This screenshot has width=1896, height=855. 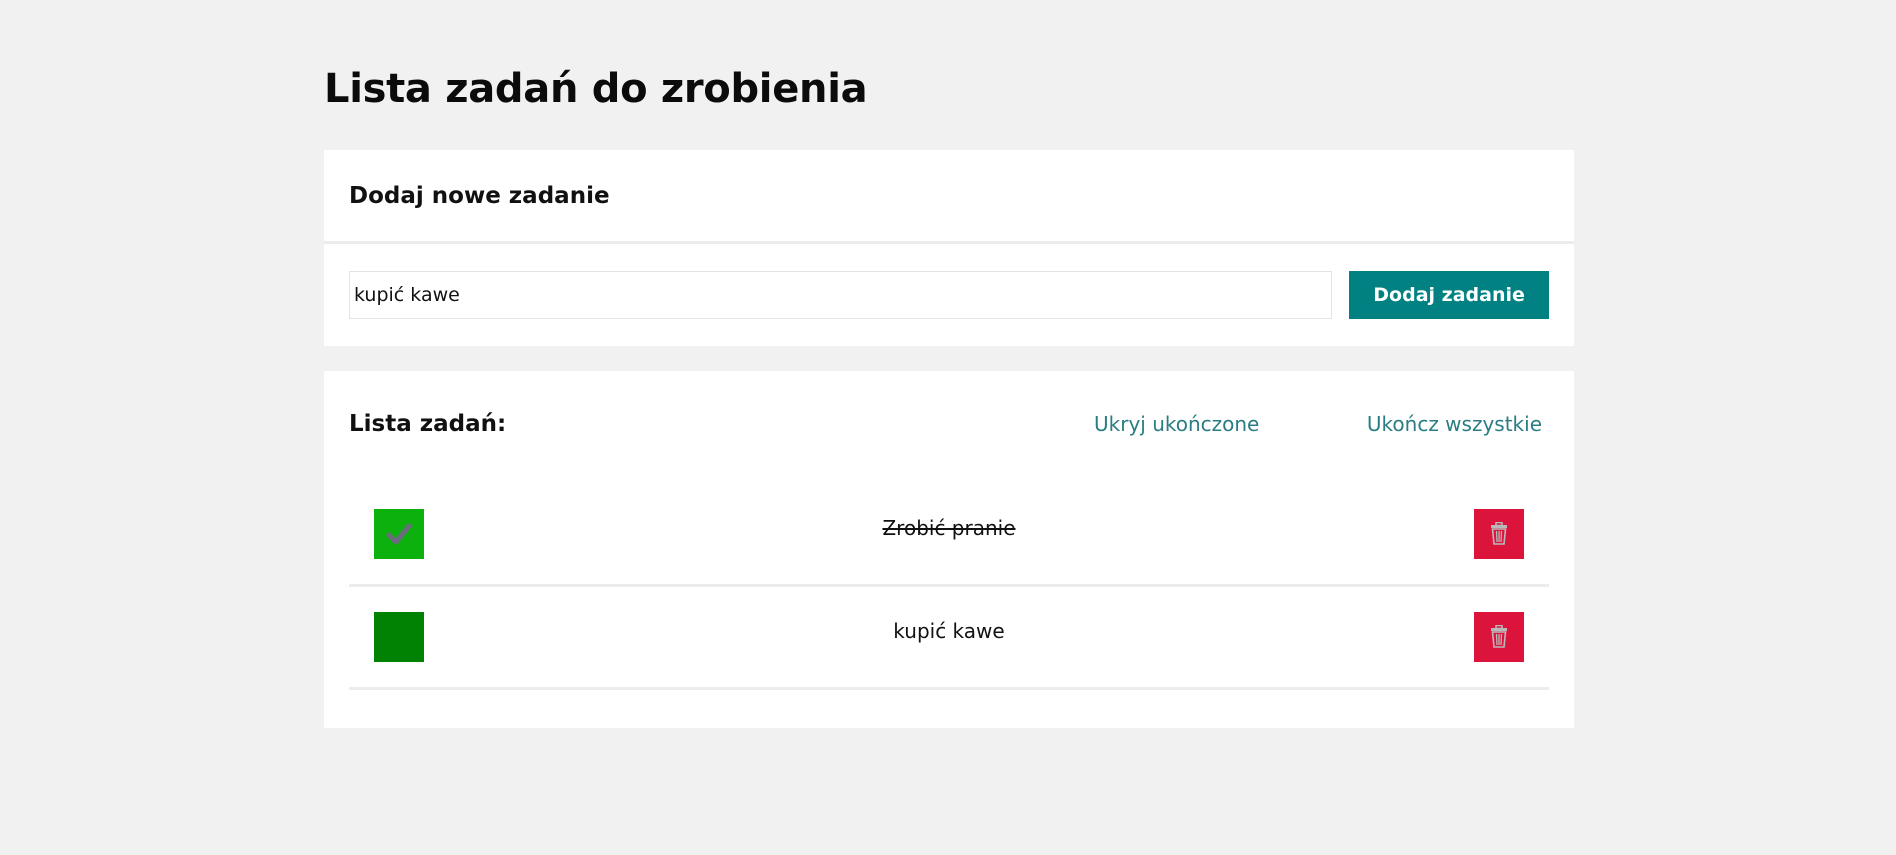 What do you see at coordinates (1176, 424) in the screenshot?
I see `hide-completed-link: Ukryj ukończone` at bounding box center [1176, 424].